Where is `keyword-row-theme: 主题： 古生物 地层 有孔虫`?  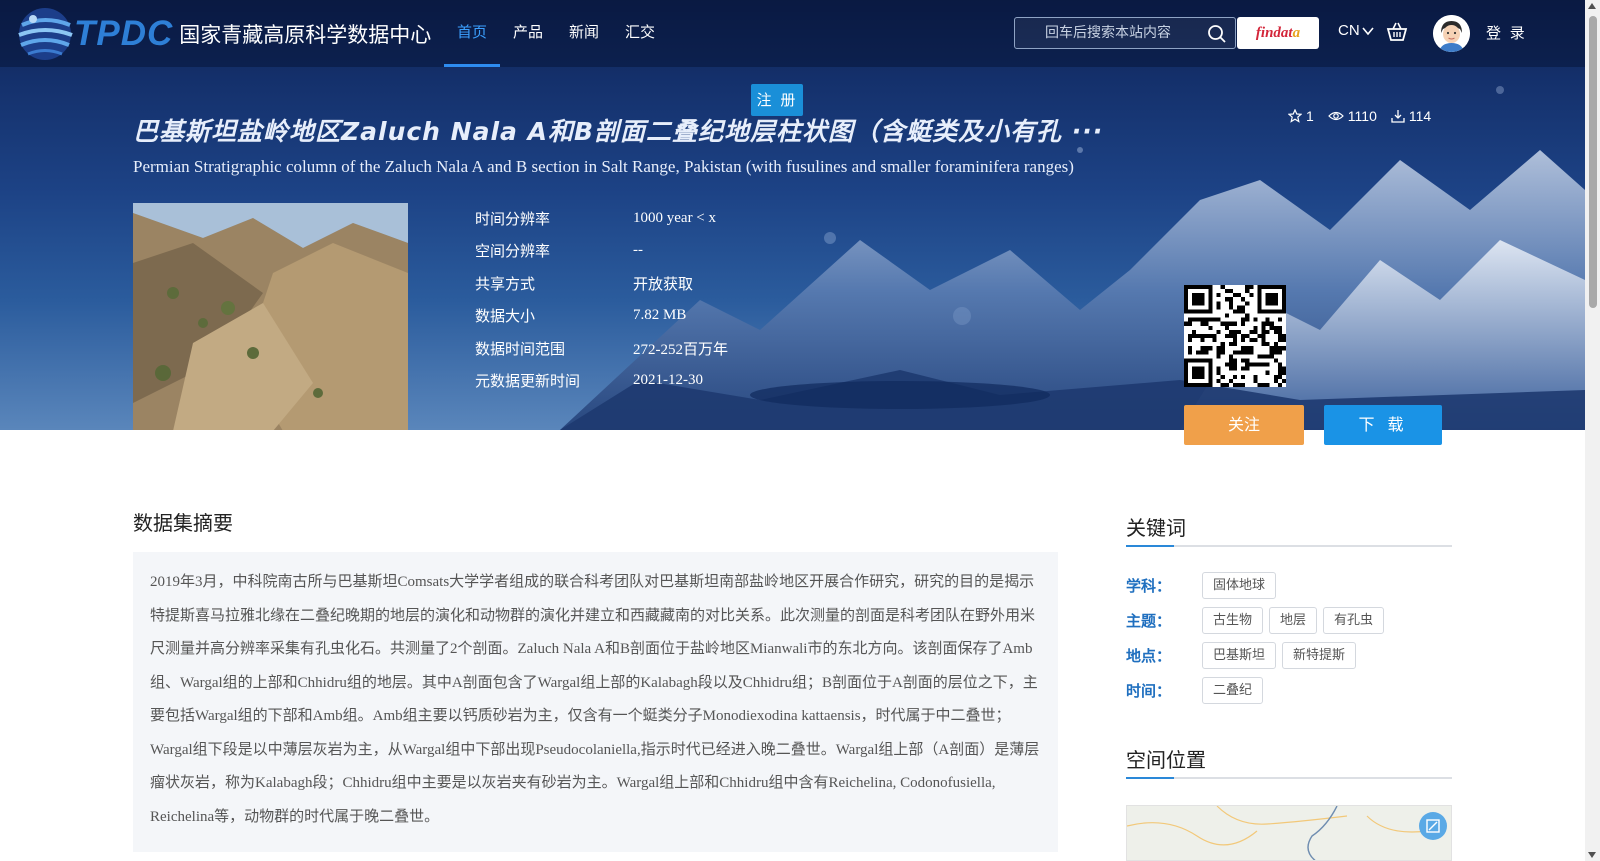 keyword-row-theme: 主题： 古生物 地层 有孔虫 is located at coordinates (1258, 620).